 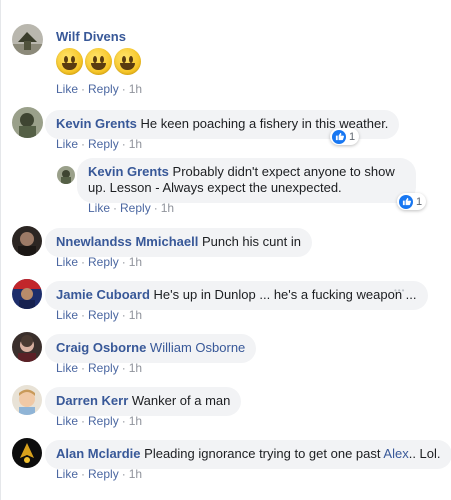 What do you see at coordinates (424, 453) in the screenshot?
I see `comment-text-after: .. Lol.` at bounding box center [424, 453].